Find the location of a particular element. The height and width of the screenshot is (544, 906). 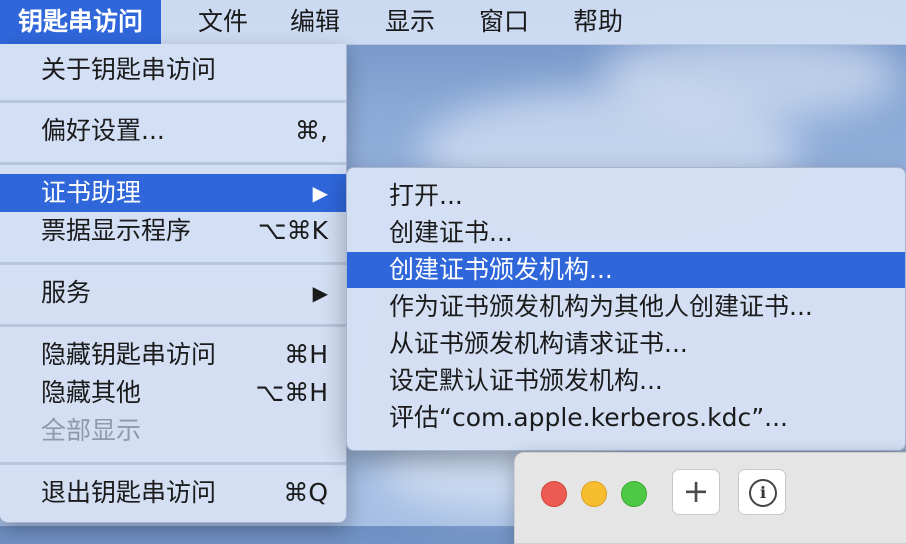

menubar-window: 窗口 is located at coordinates (504, 22).